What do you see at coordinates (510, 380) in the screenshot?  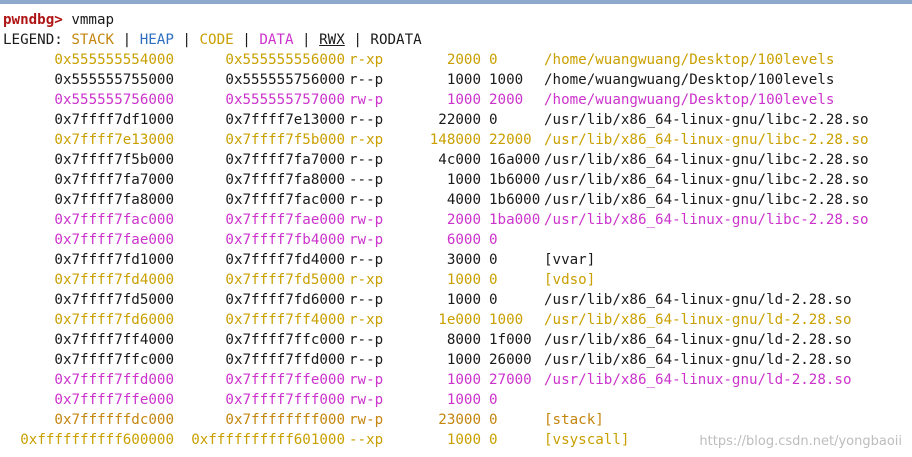 I see `row-offset: 27000` at bounding box center [510, 380].